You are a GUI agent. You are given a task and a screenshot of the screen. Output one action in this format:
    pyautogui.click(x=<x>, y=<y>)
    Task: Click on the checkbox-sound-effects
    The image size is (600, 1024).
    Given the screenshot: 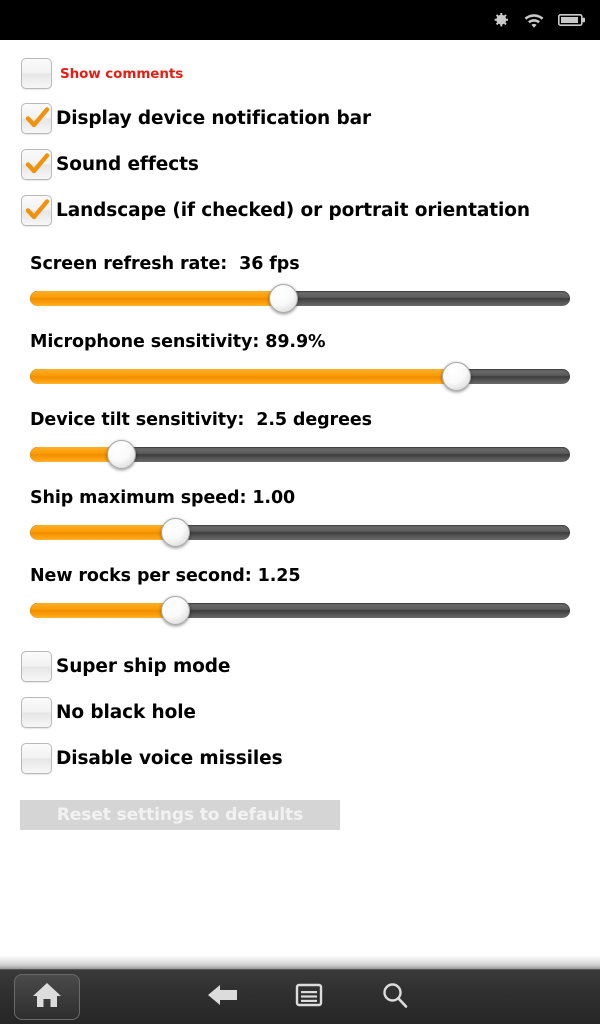 What is the action you would take?
    pyautogui.click(x=36, y=164)
    